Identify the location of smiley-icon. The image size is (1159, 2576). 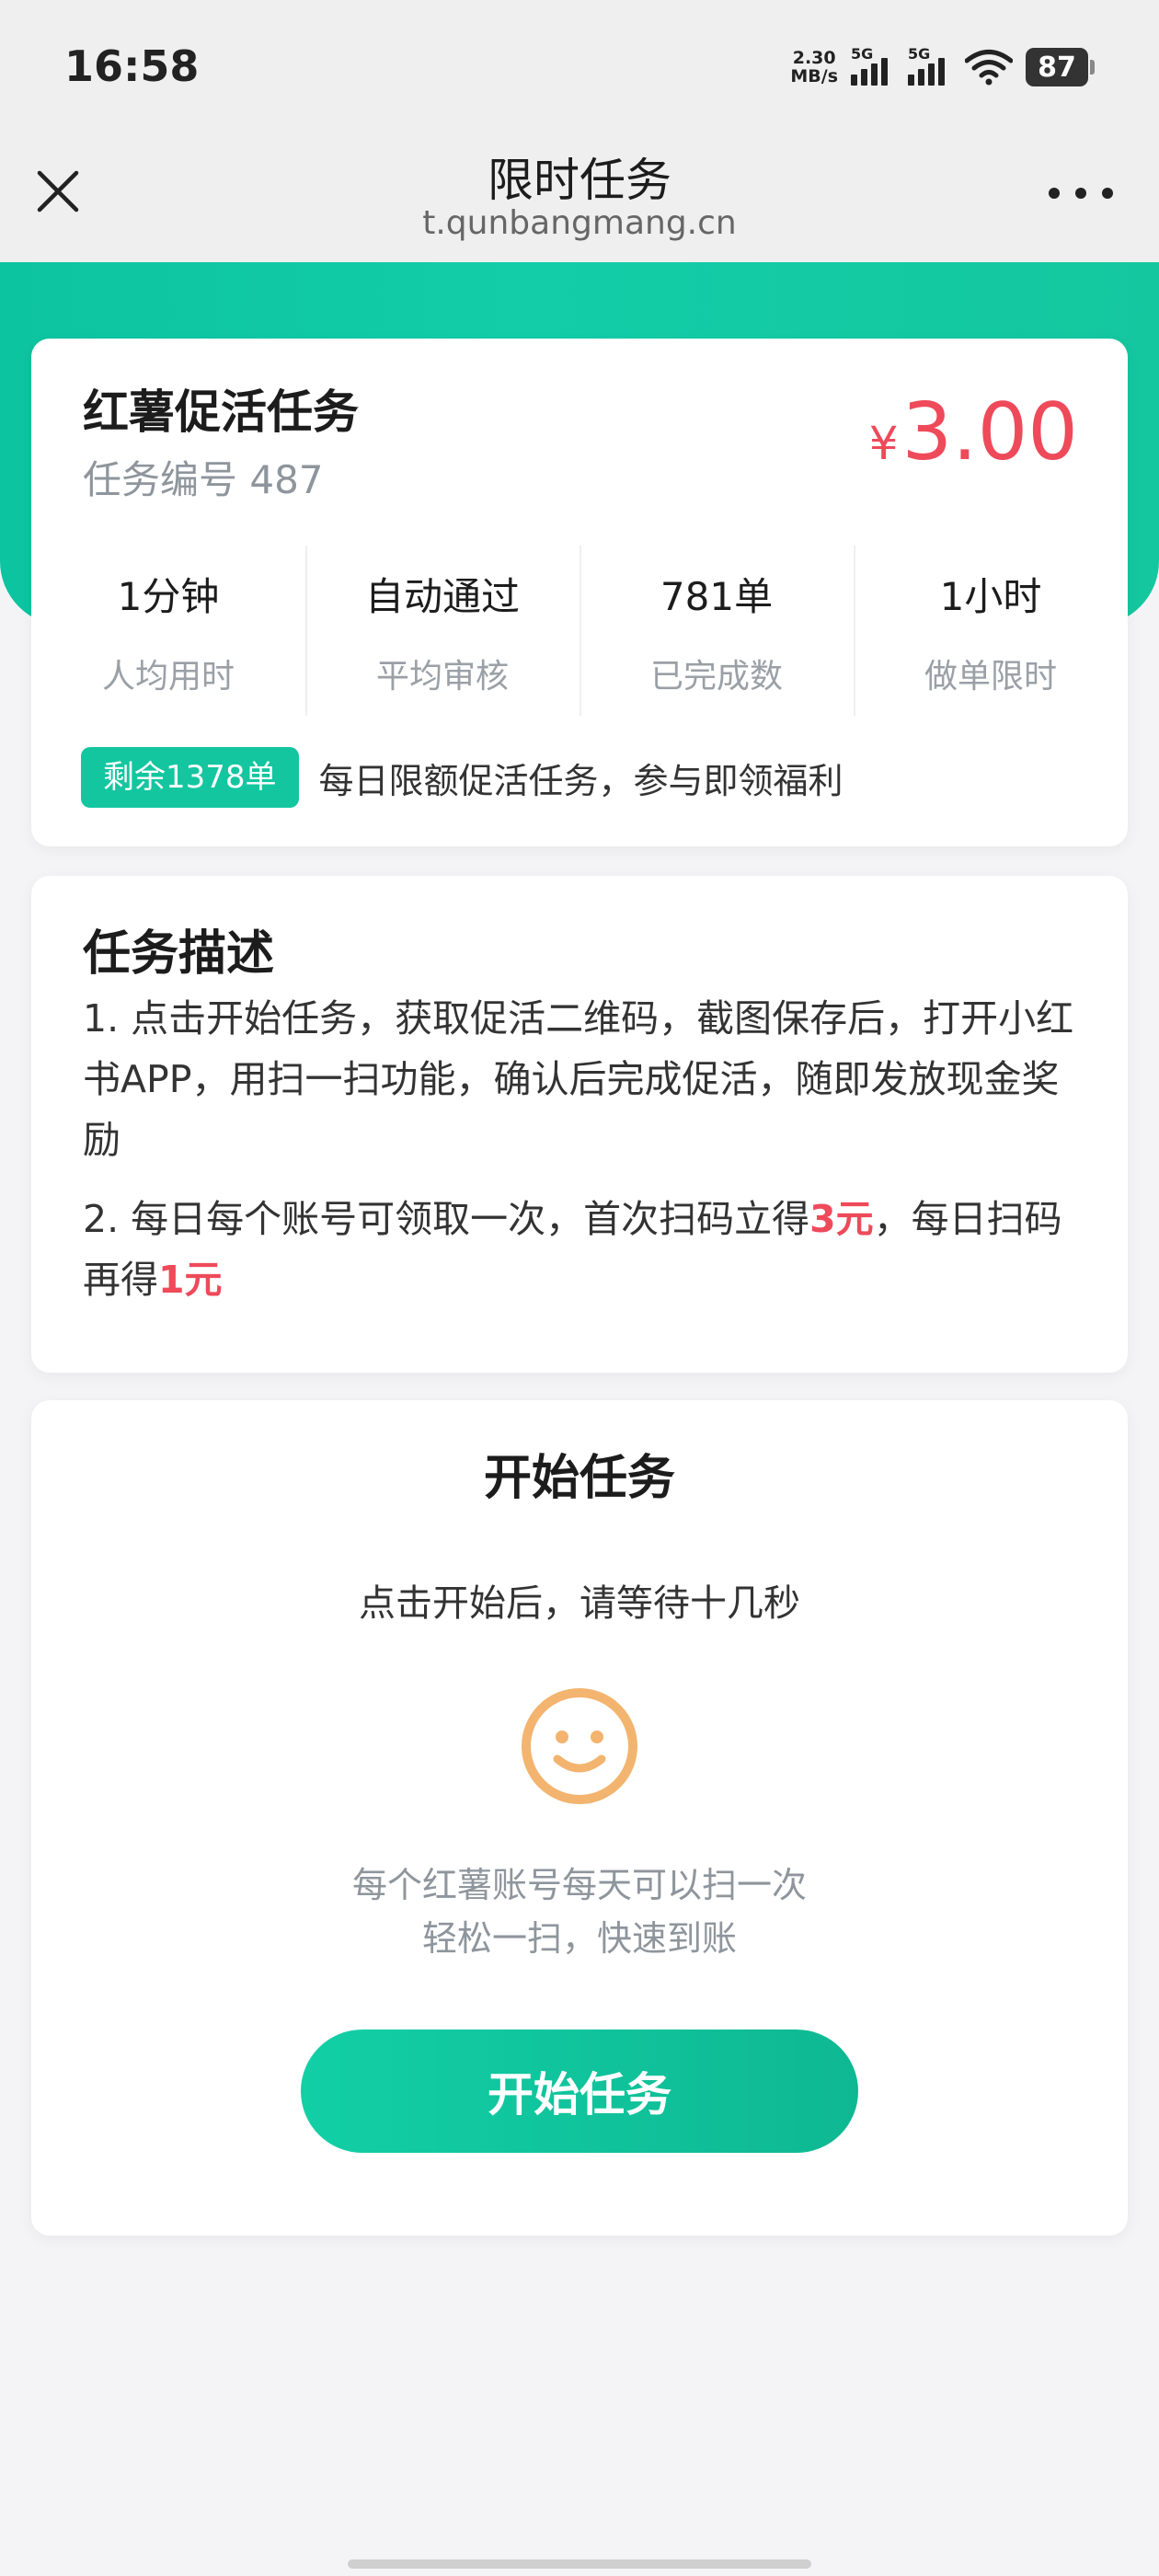
(579, 1746).